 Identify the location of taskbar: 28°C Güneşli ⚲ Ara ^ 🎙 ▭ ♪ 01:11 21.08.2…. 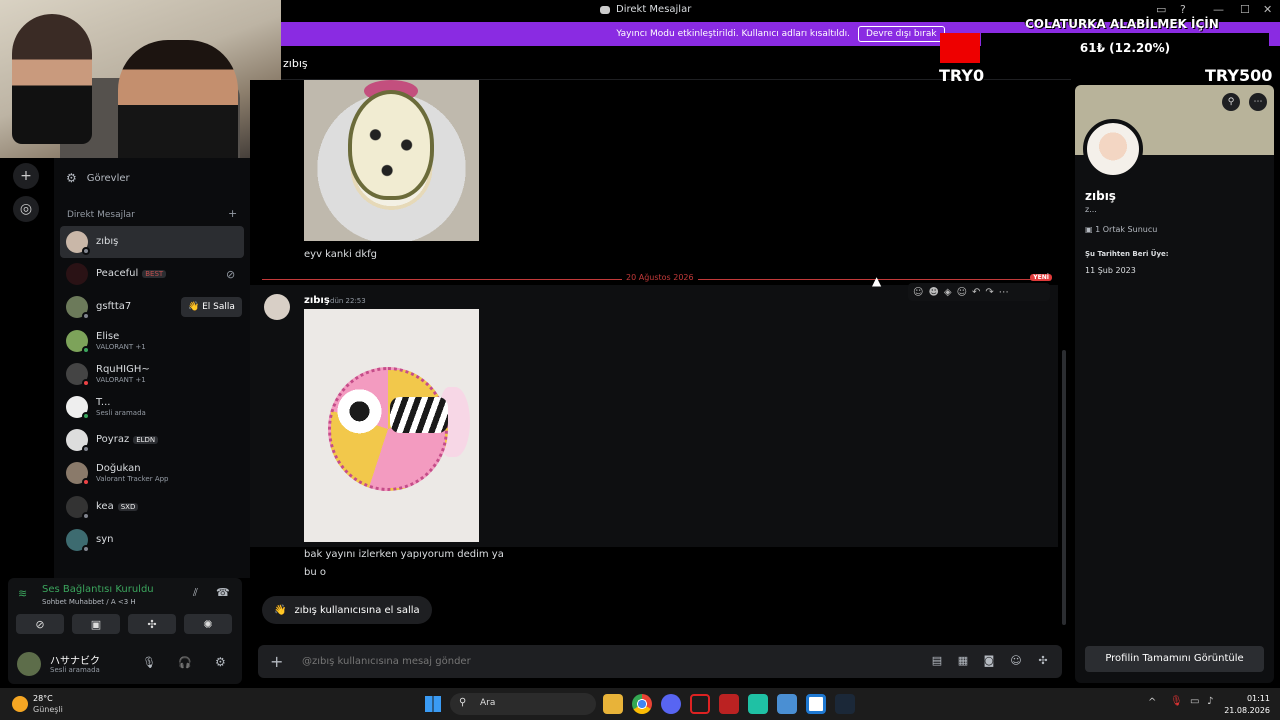
(640, 704).